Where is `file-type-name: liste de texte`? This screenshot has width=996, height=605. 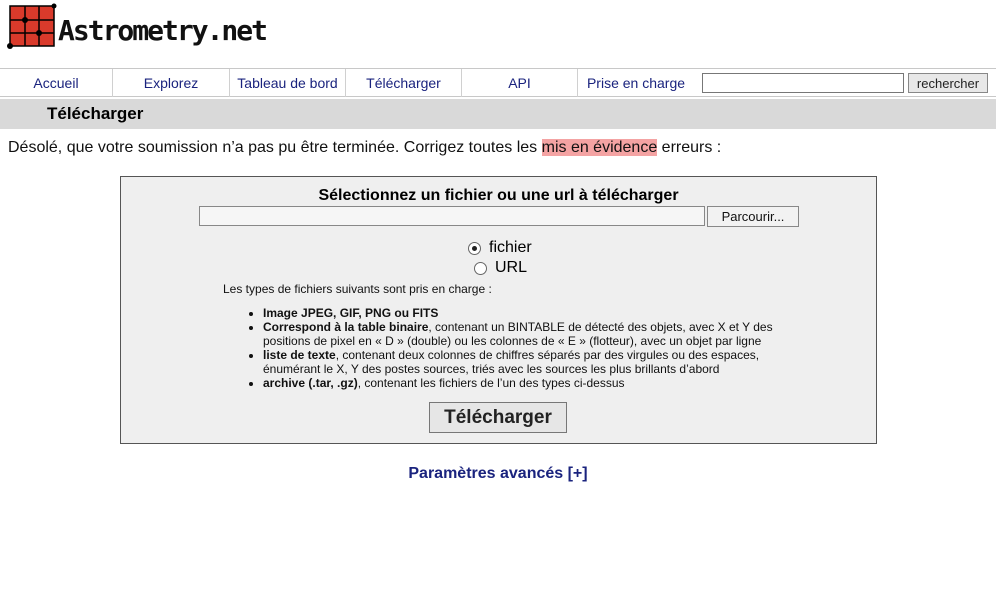 file-type-name: liste de texte is located at coordinates (299, 355).